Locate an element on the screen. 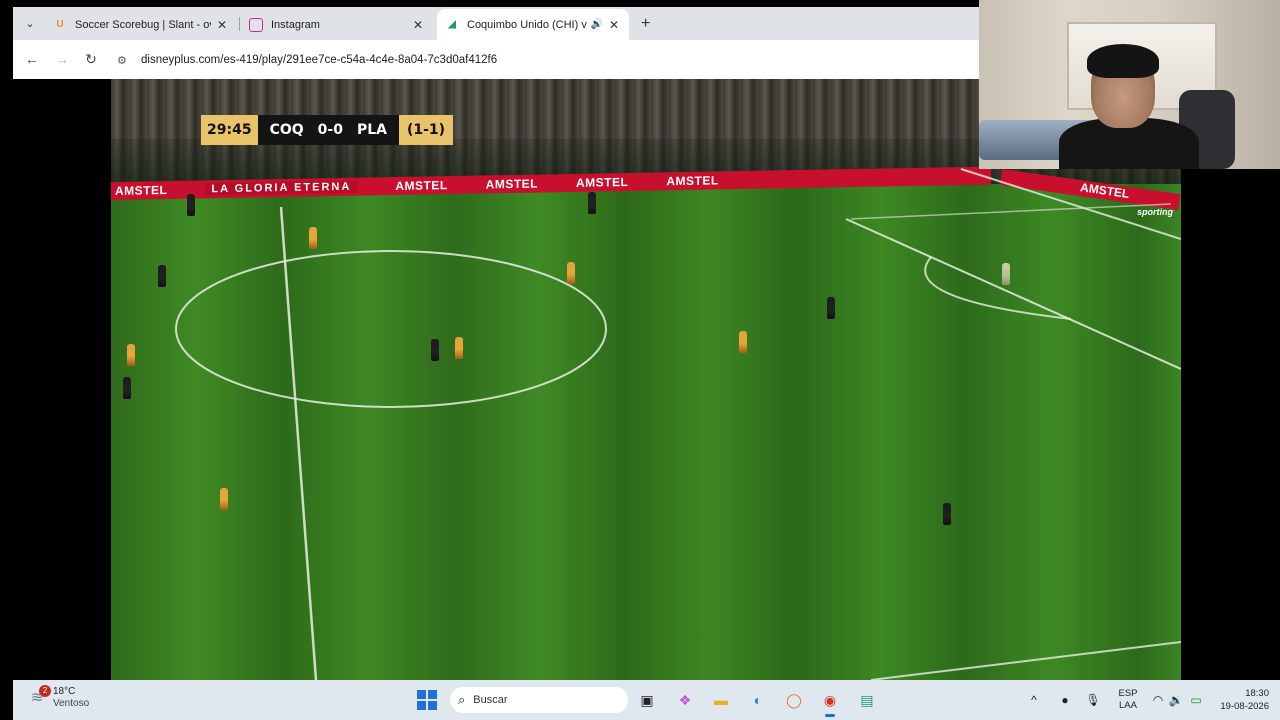 This screenshot has height=720, width=1280. tab-title: Soccer Scorebug | Slant - overla is located at coordinates (143, 24).